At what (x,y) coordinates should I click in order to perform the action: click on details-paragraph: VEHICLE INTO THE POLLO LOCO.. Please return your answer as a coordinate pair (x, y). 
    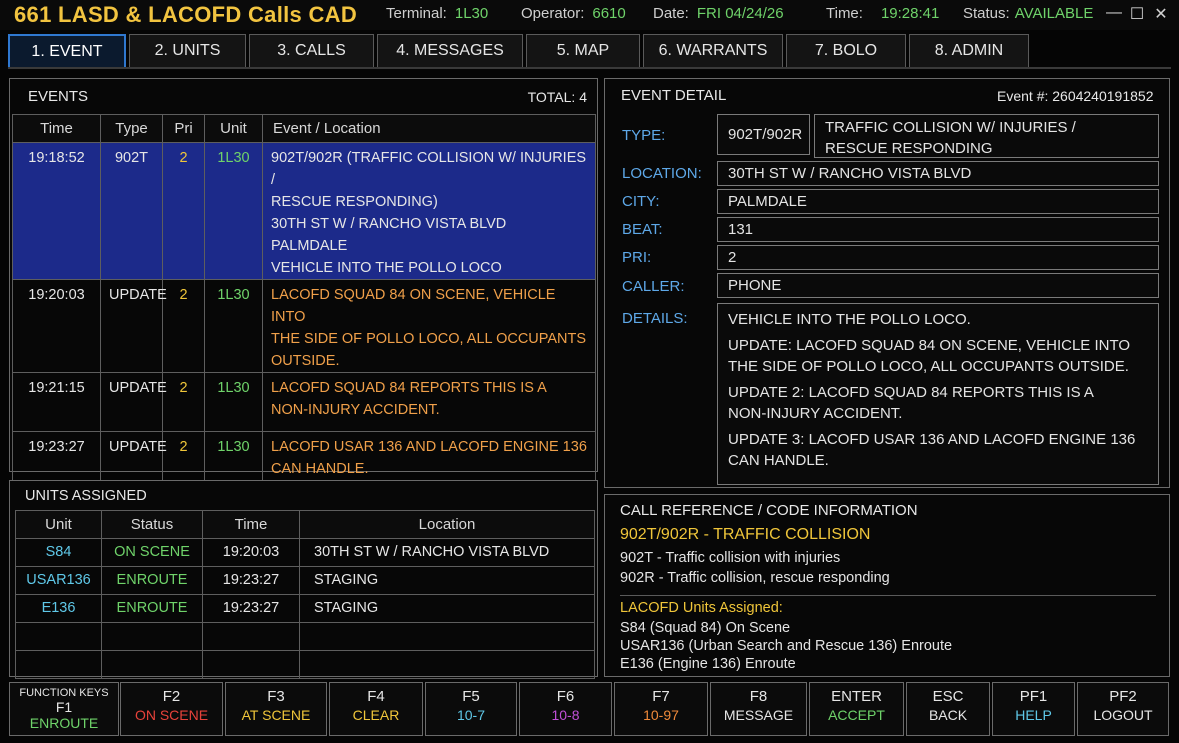
    Looking at the image, I should click on (938, 319).